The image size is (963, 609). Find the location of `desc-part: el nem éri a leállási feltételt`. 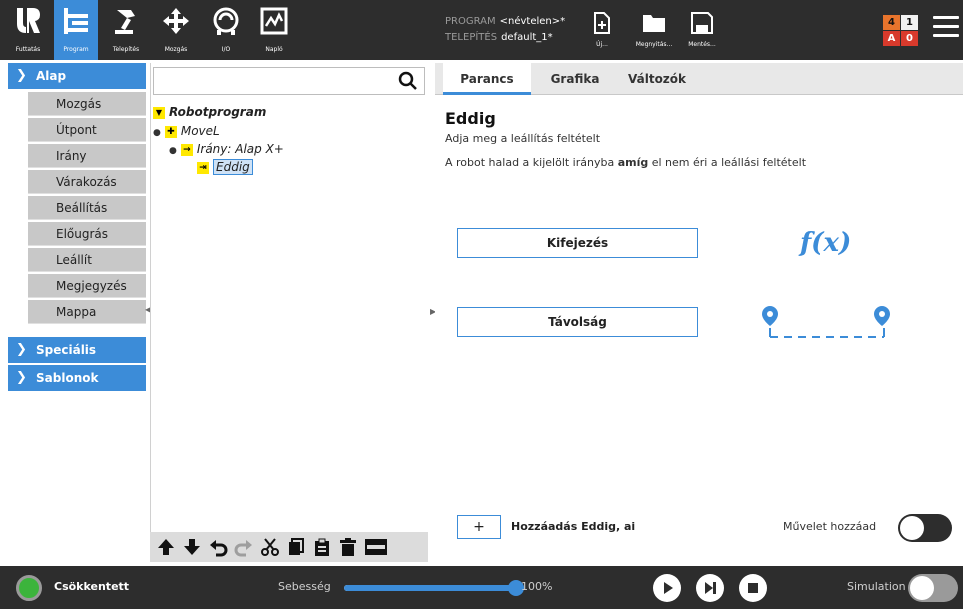

desc-part: el nem éri a leállási feltételt is located at coordinates (727, 162).